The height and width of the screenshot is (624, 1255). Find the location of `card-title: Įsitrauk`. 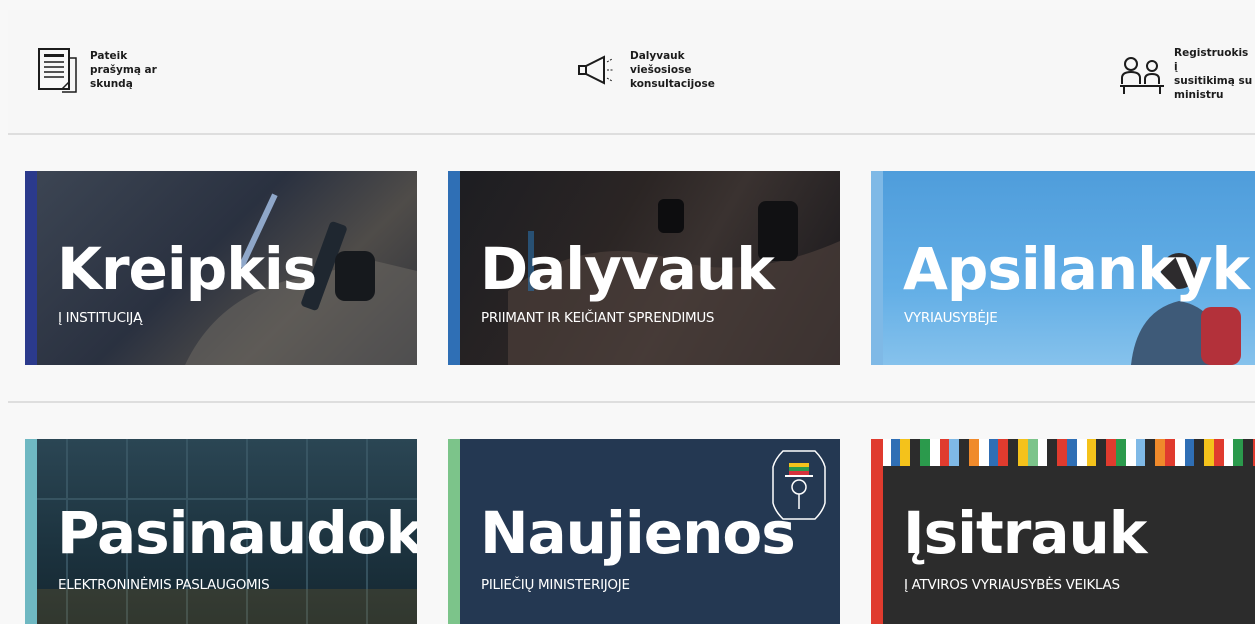

card-title: Įsitrauk is located at coordinates (1025, 533).